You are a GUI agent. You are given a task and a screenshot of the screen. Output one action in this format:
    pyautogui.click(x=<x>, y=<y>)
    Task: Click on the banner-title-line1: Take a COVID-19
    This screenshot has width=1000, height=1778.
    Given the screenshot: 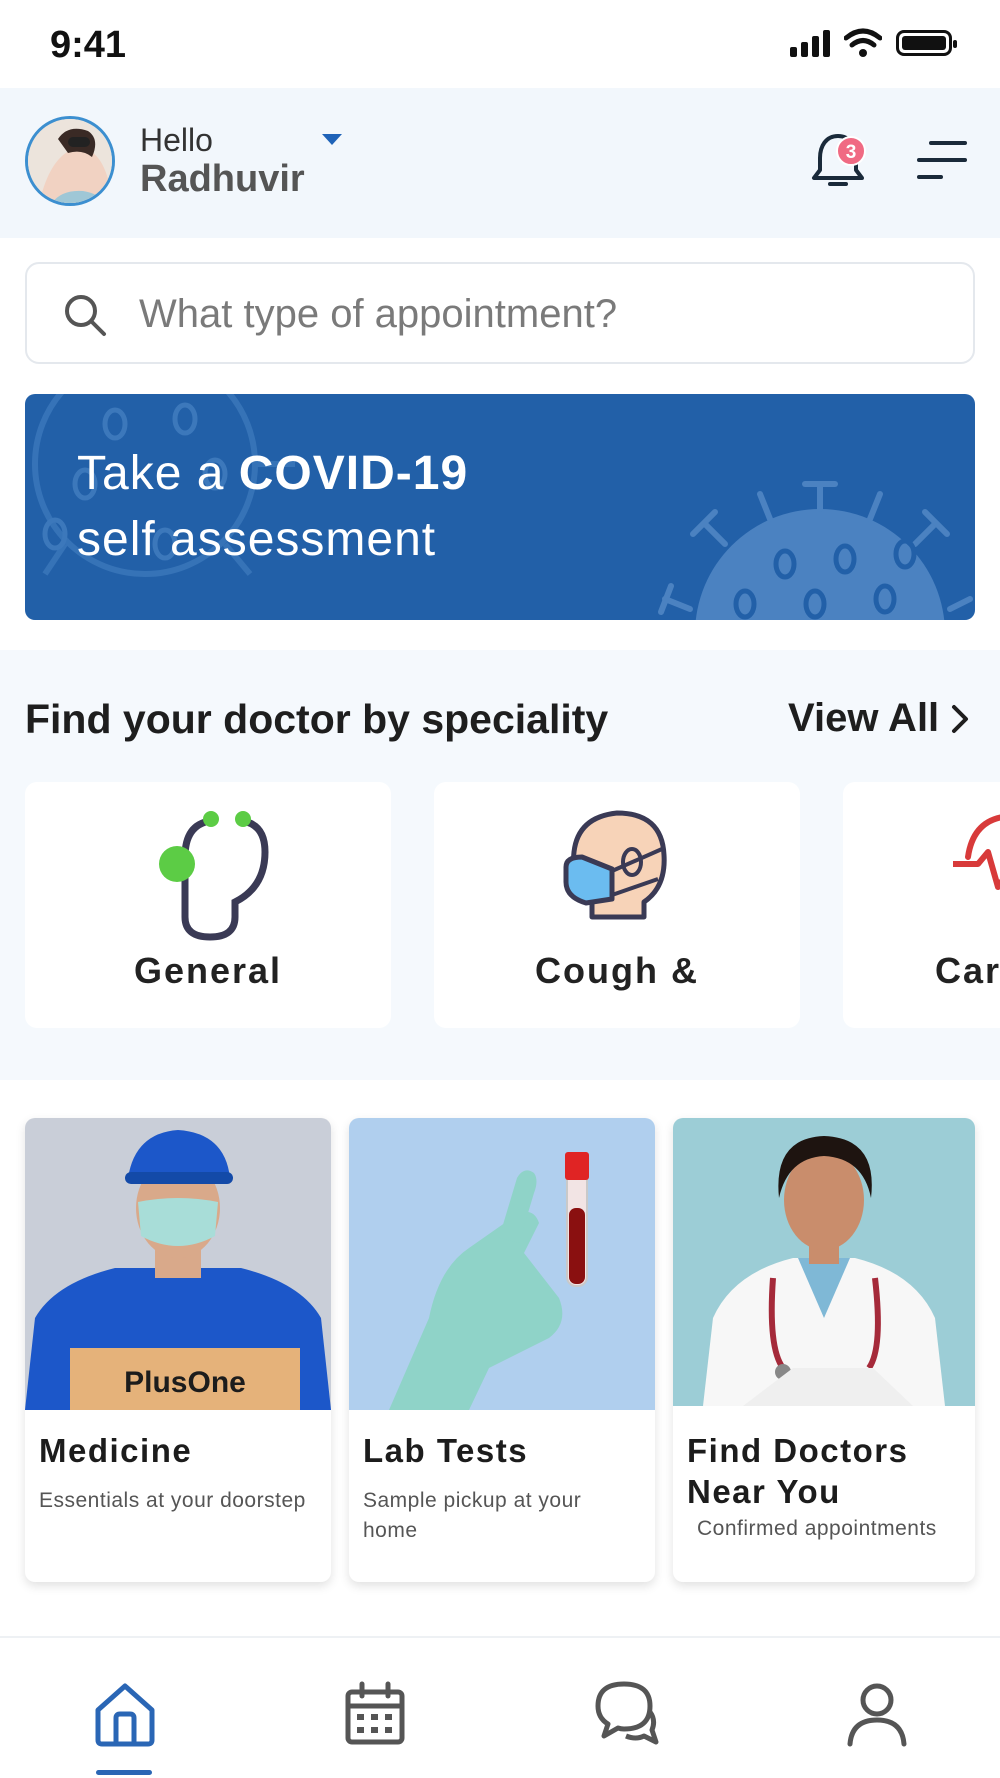 What is the action you would take?
    pyautogui.click(x=272, y=473)
    